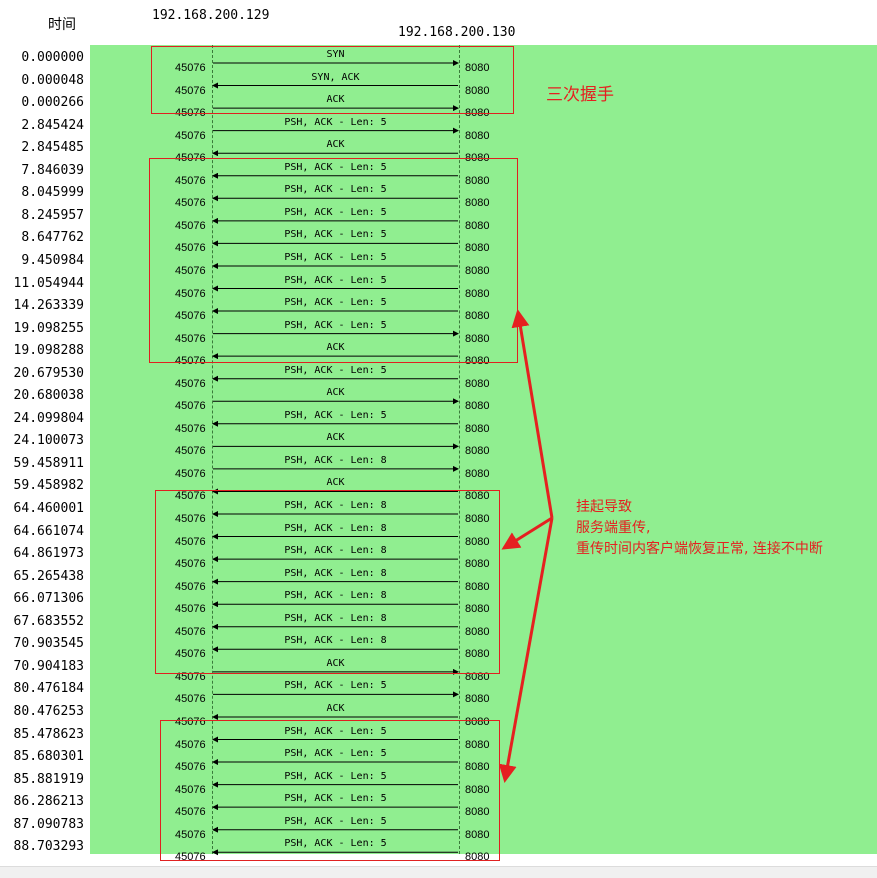 Image resolution: width=877 pixels, height=878 pixels. Describe the element at coordinates (527, 533) in the screenshot. I see `annotation-arrow-mid` at that location.